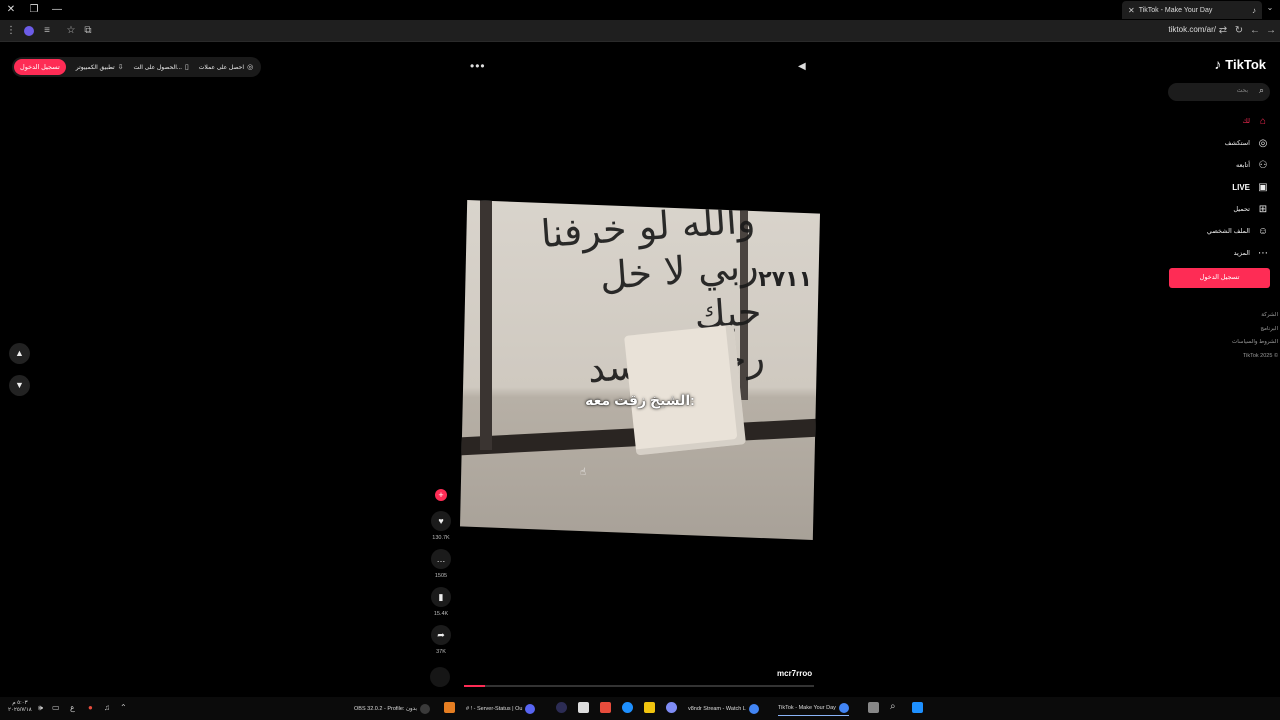  I want to click on footer-link-terms: الشروط والسياسات, so click(1255, 343).